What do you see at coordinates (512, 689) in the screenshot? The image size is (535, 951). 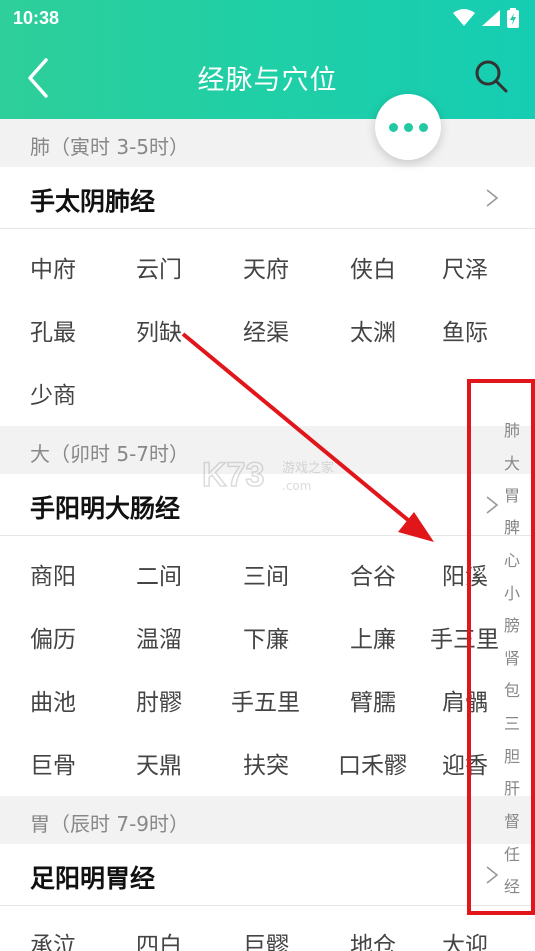 I see `index-item: 包` at bounding box center [512, 689].